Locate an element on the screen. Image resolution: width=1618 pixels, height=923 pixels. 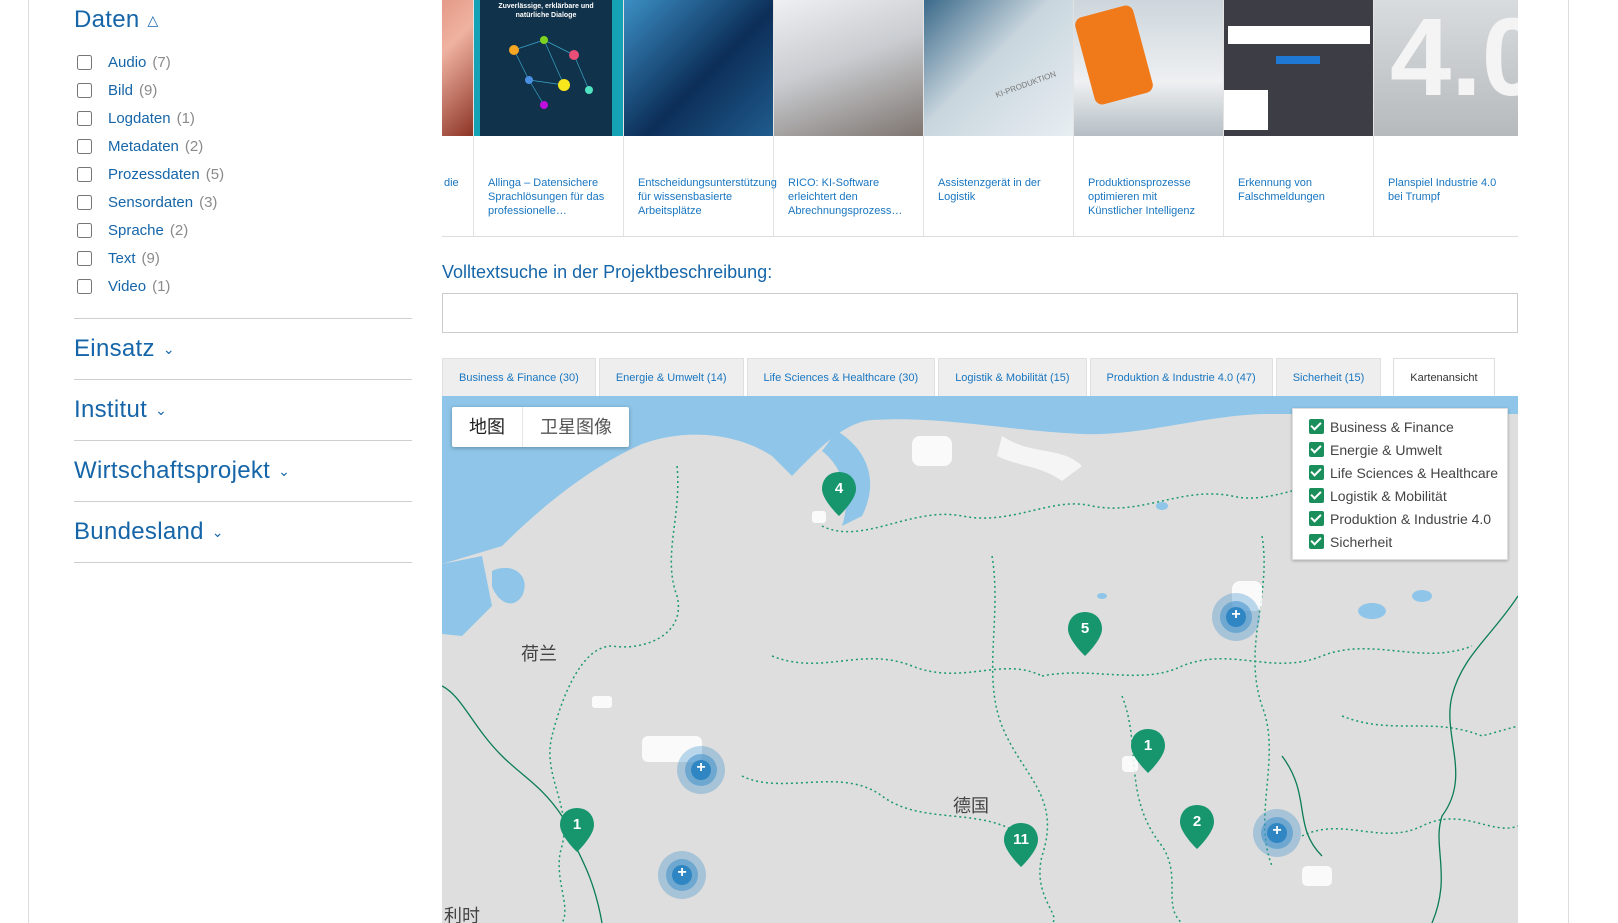
legend-item-business-finance: Business & Finance is located at coordinates (1408, 426).